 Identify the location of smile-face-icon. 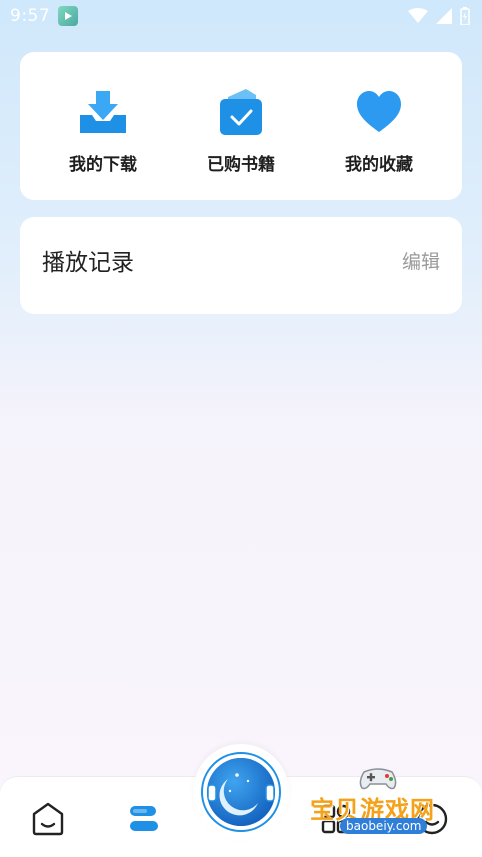
(432, 819).